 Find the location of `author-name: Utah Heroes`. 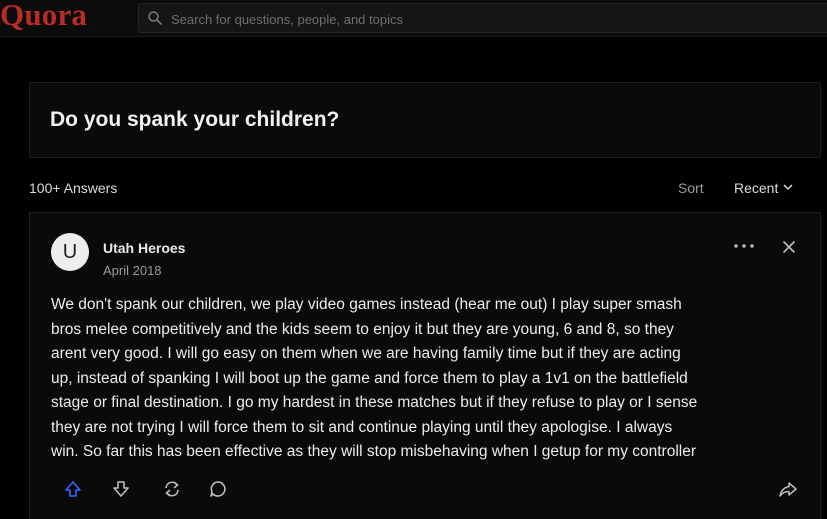

author-name: Utah Heroes is located at coordinates (144, 248).